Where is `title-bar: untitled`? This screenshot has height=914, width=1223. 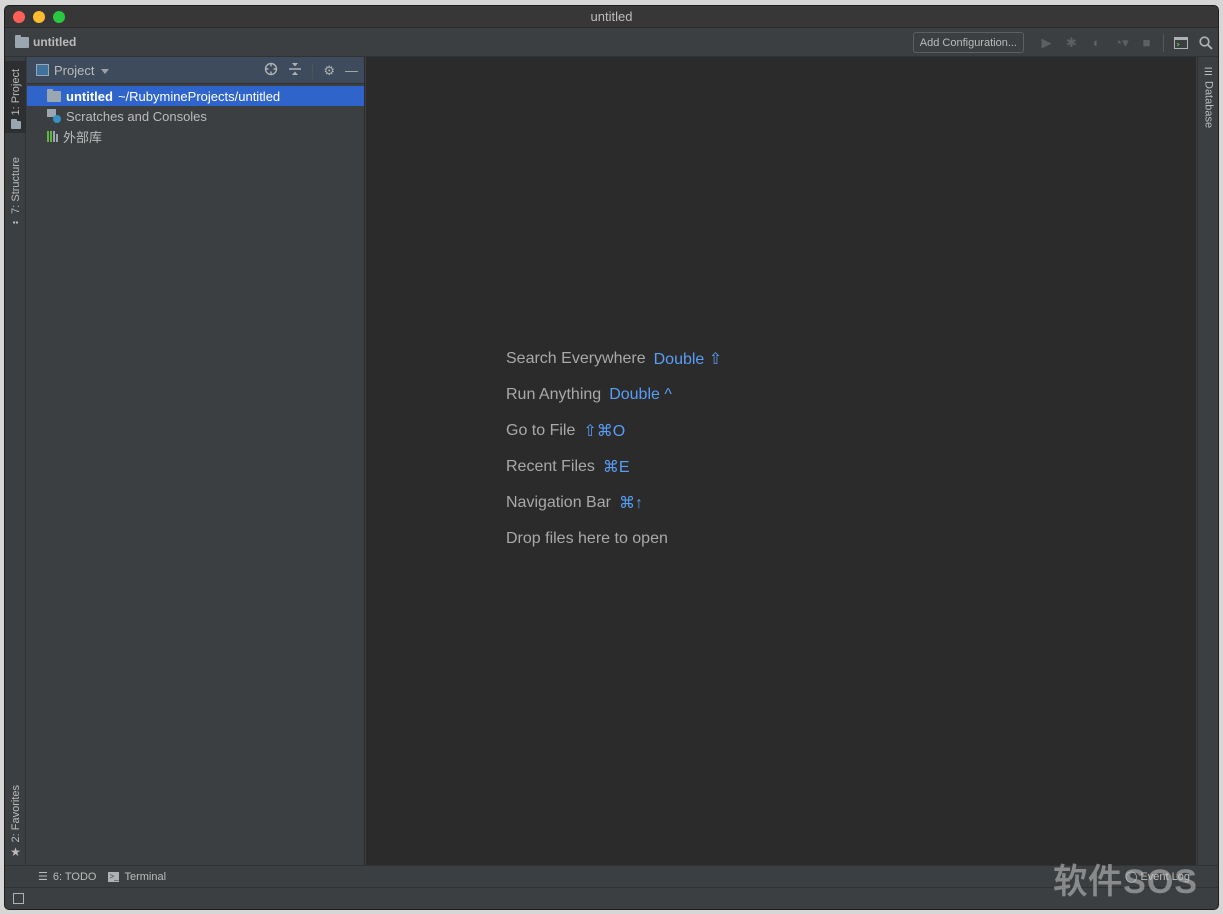 title-bar: untitled is located at coordinates (611, 17).